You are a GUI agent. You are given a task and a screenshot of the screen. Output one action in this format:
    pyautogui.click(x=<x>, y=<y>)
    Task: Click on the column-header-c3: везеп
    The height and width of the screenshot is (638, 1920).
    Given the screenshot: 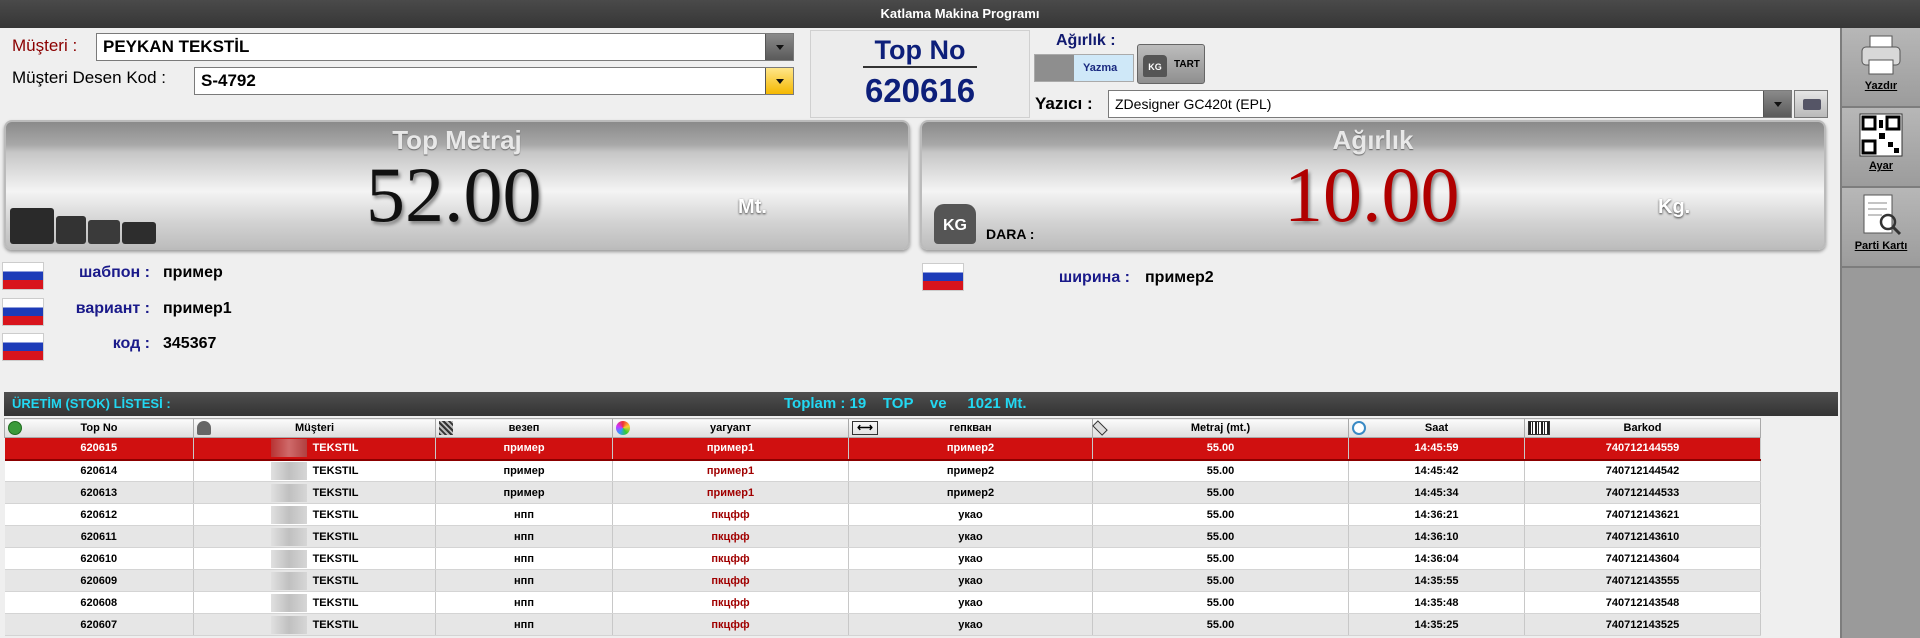 What is the action you would take?
    pyautogui.click(x=524, y=428)
    